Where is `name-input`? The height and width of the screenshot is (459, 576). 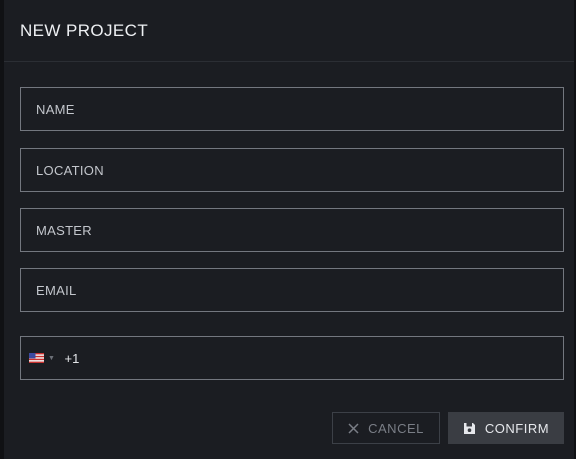
name-input is located at coordinates (298, 109).